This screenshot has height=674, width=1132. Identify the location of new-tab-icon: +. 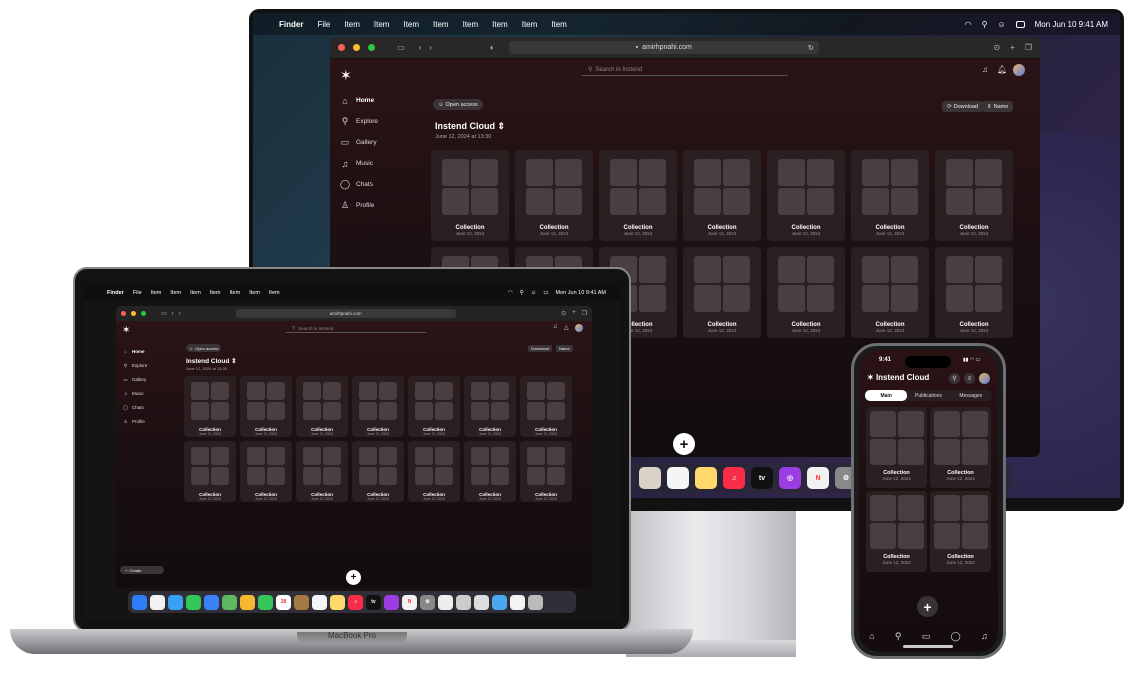
(574, 313).